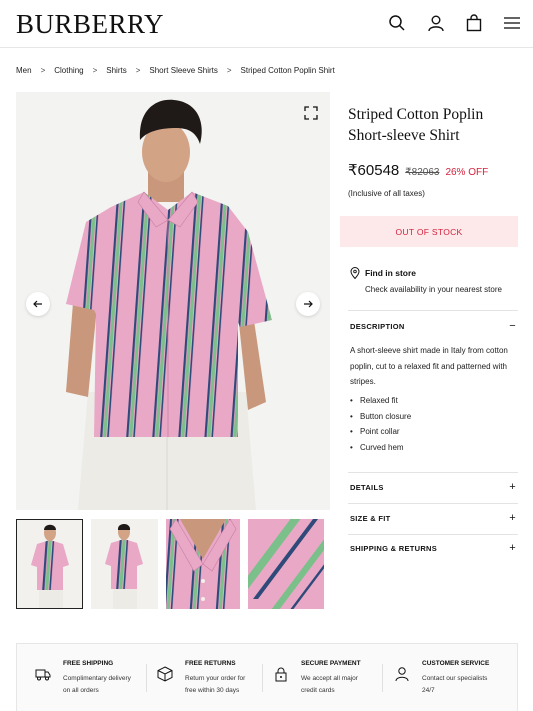 The width and height of the screenshot is (533, 711). I want to click on product-title-line2: Short-sleeve Shirt, so click(404, 135).